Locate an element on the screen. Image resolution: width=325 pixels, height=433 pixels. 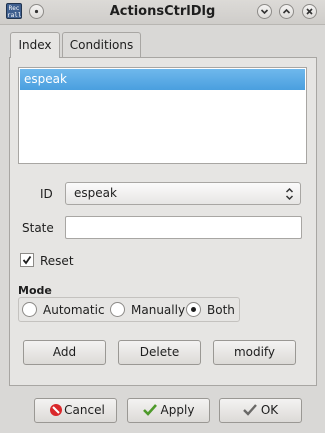
add-button-label: Add is located at coordinates (64, 352).